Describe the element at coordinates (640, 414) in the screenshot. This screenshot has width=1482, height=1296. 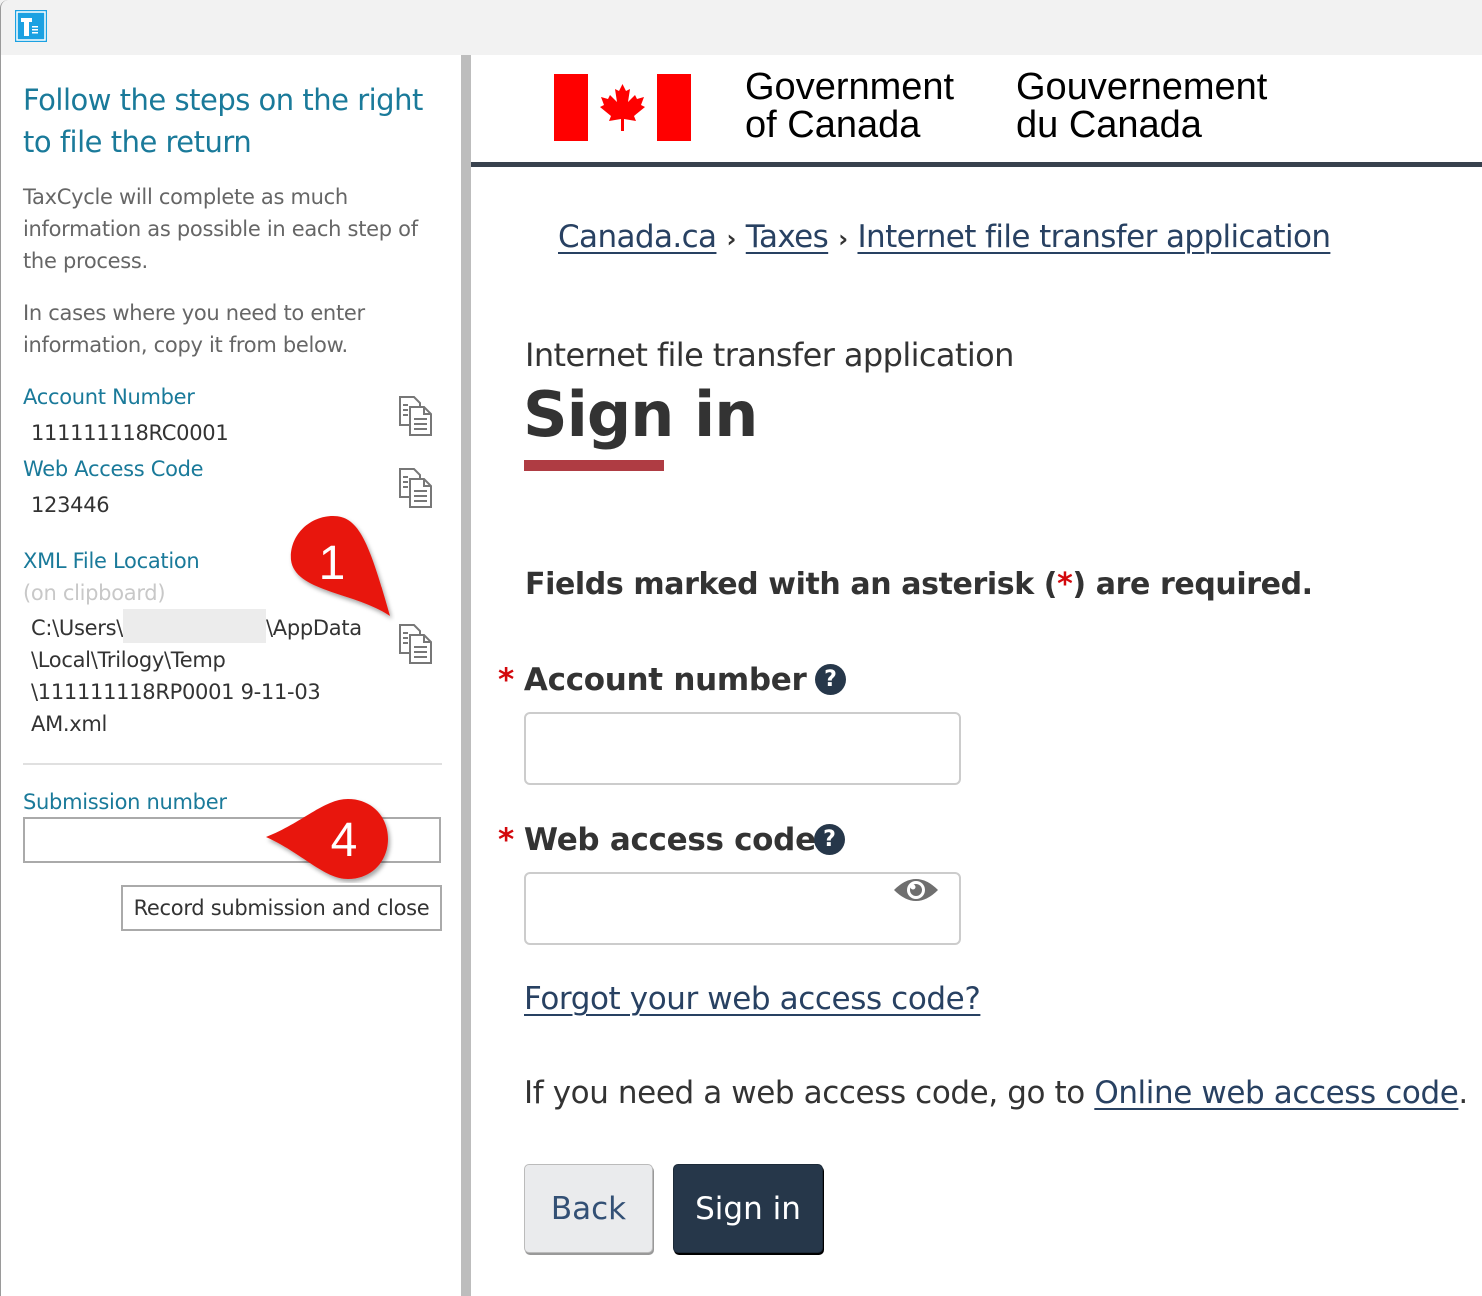
I see `page-title: Sign in` at that location.